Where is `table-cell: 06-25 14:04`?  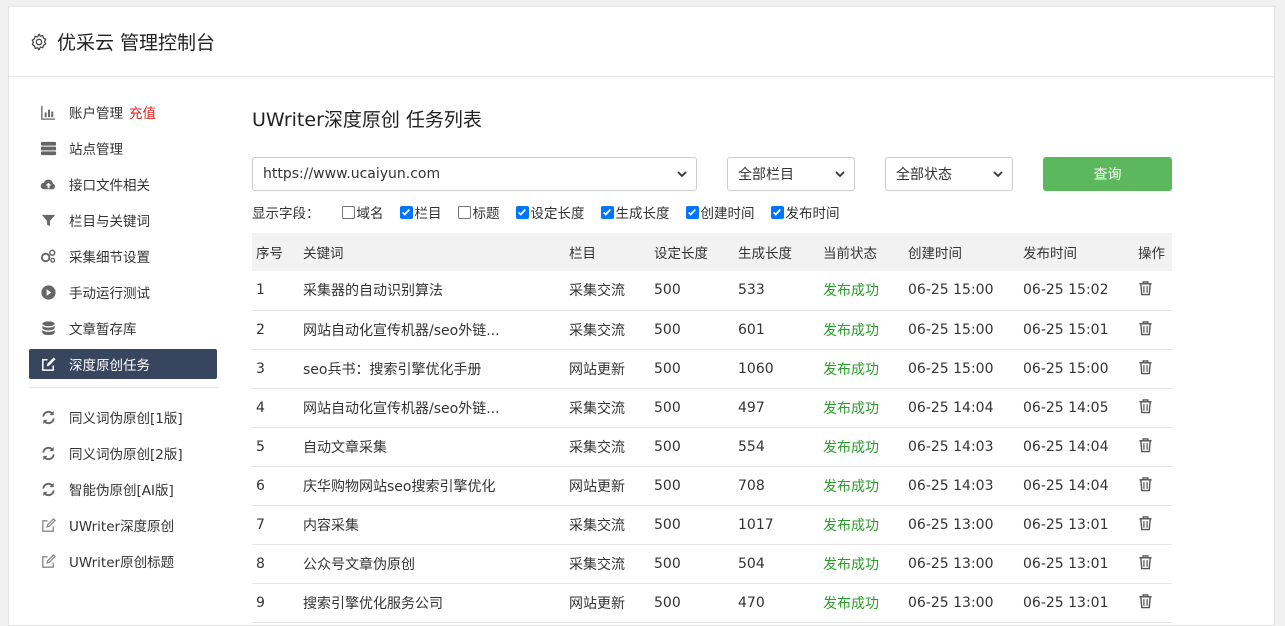
table-cell: 06-25 14:04 is located at coordinates (961, 408).